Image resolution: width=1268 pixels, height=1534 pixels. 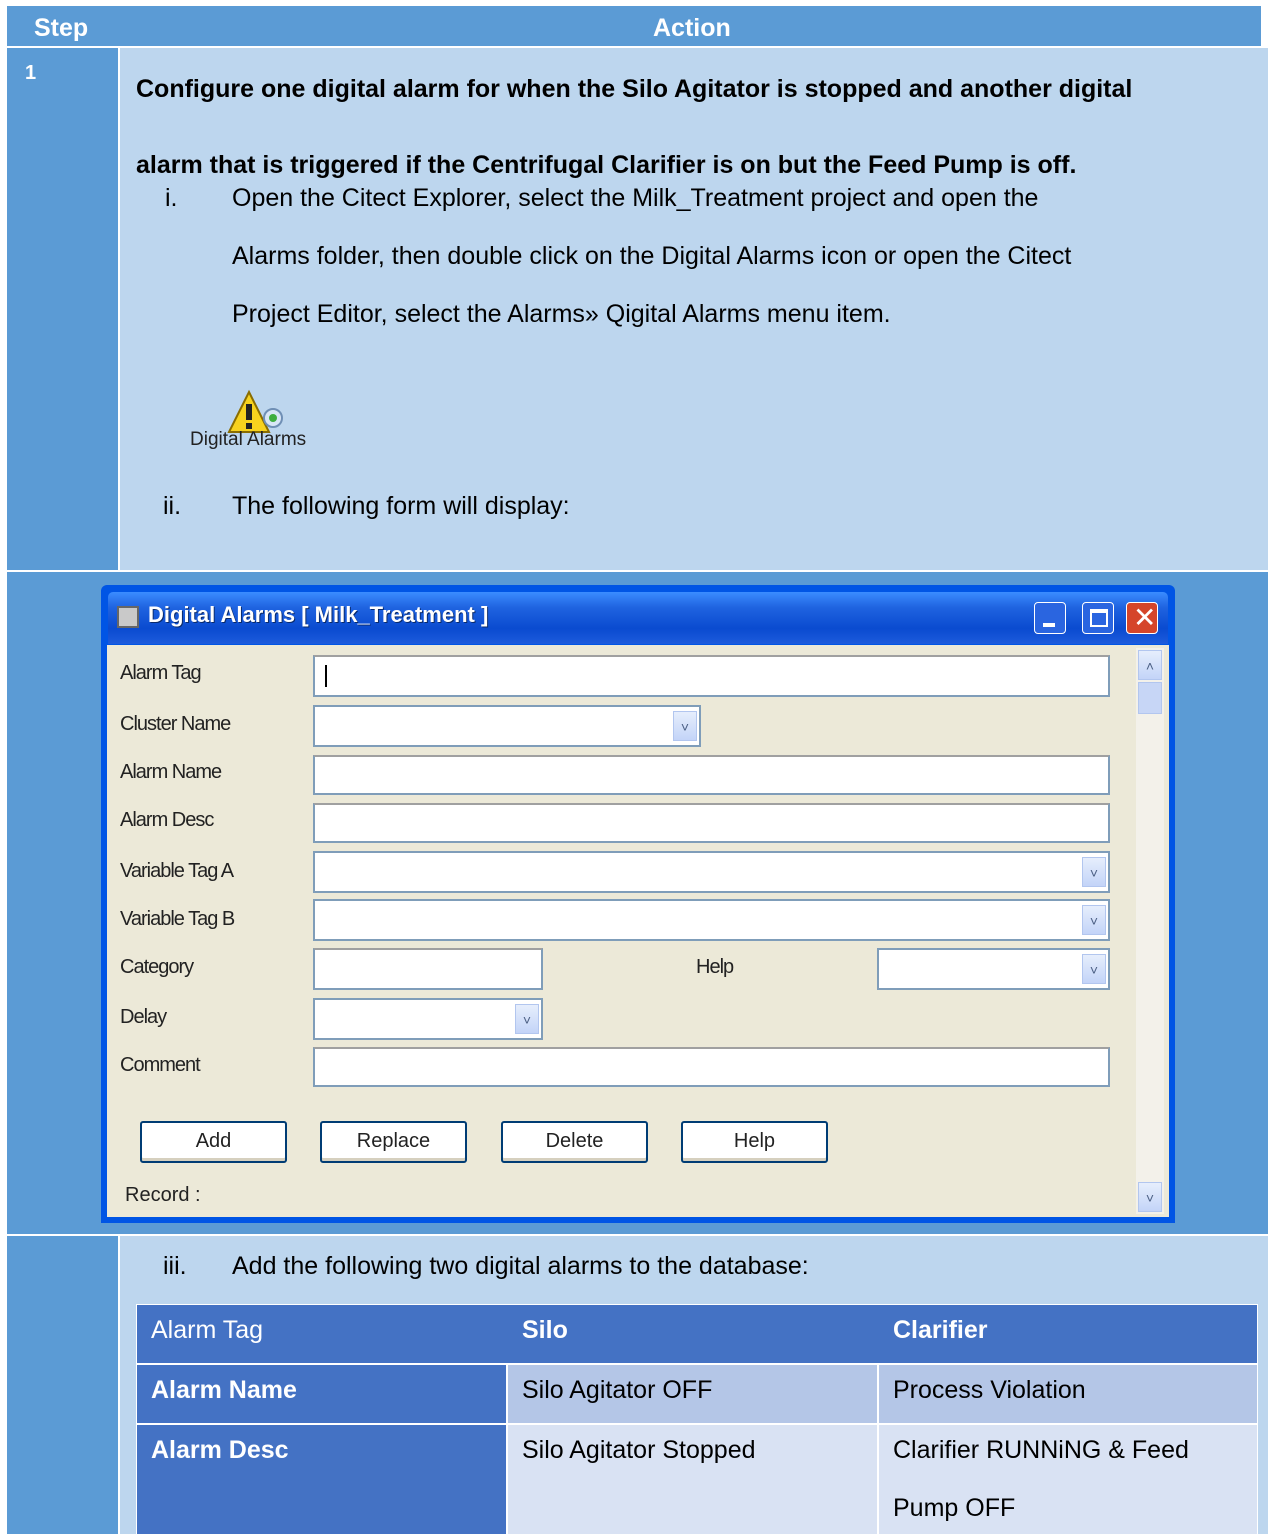 I want to click on table-cell: Silo Agitator OFF, so click(x=692, y=1394).